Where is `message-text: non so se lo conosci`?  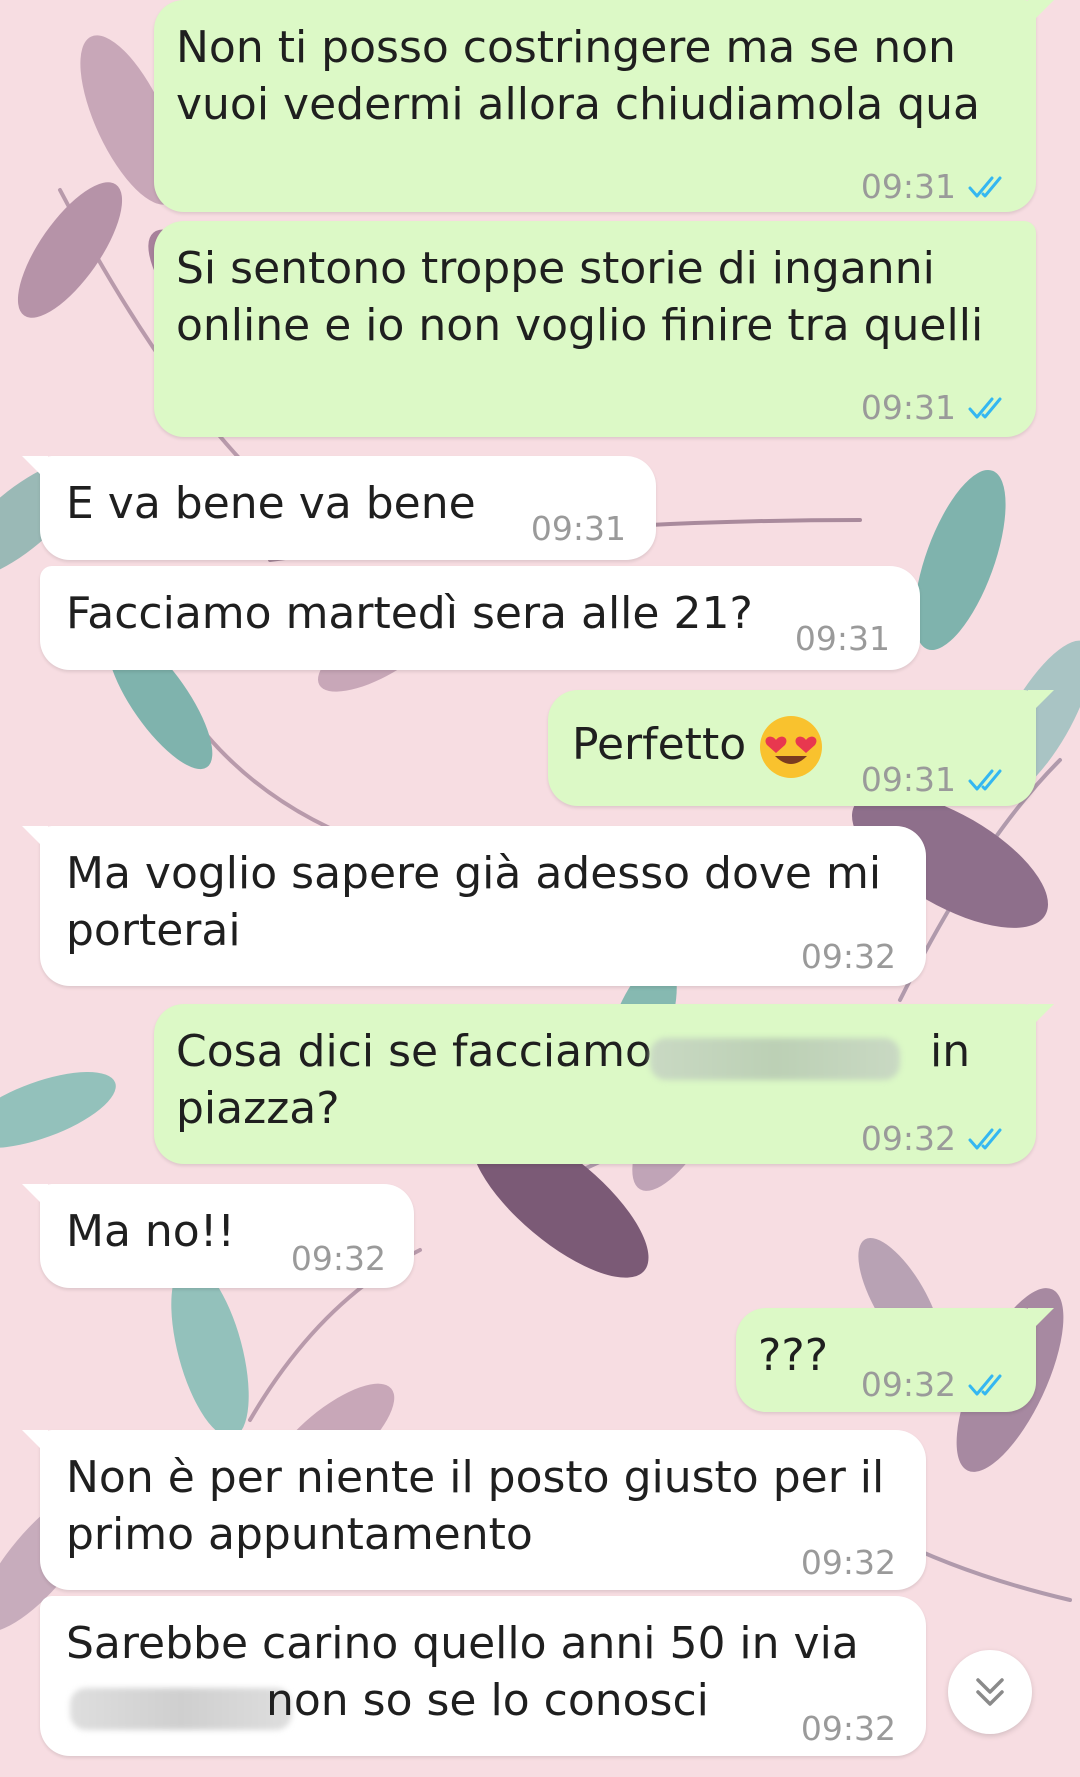 message-text: non so se lo conosci is located at coordinates (487, 1700).